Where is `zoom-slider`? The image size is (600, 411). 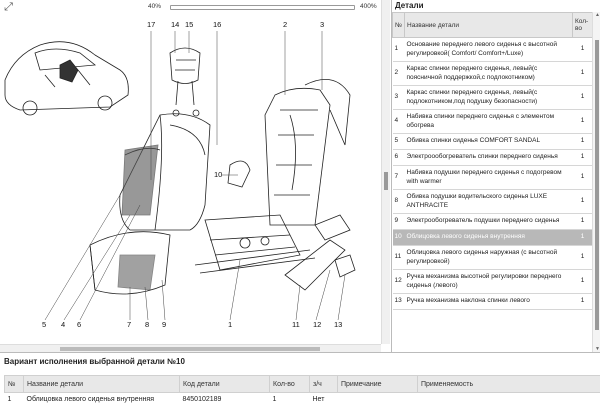
zoom-slider is located at coordinates (262, 7).